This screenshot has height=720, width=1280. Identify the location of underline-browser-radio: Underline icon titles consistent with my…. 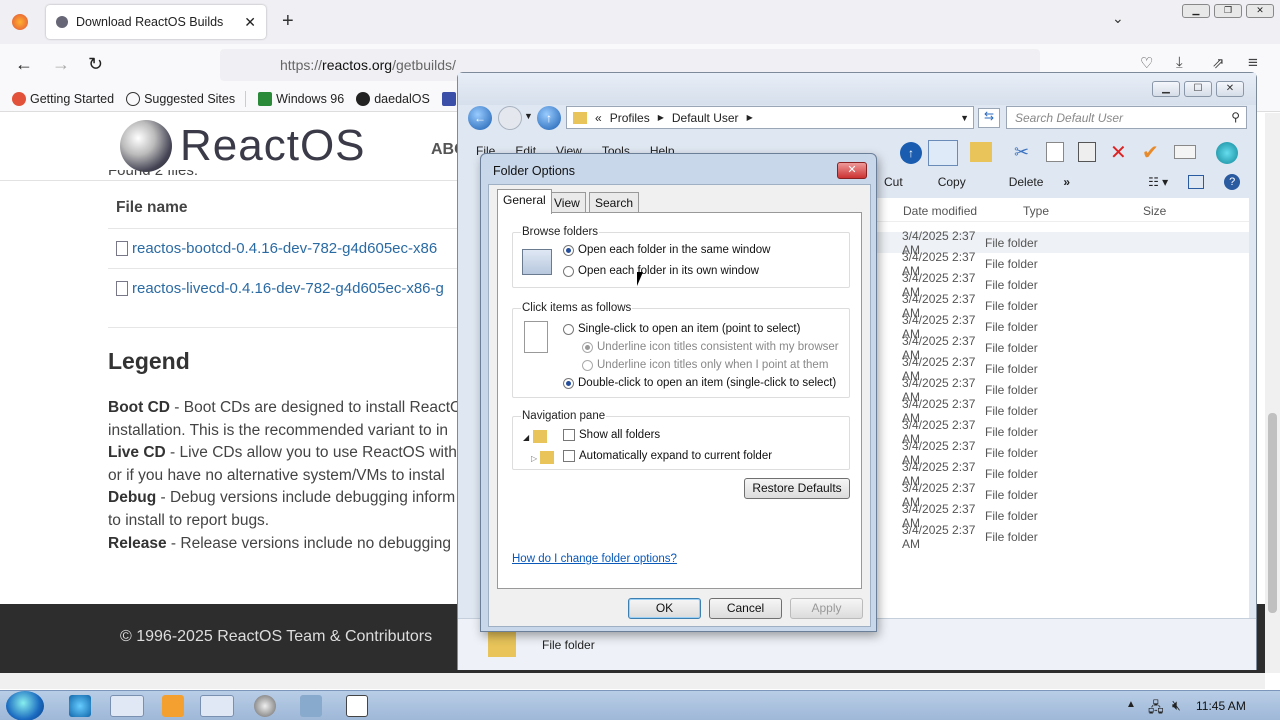
(710, 347).